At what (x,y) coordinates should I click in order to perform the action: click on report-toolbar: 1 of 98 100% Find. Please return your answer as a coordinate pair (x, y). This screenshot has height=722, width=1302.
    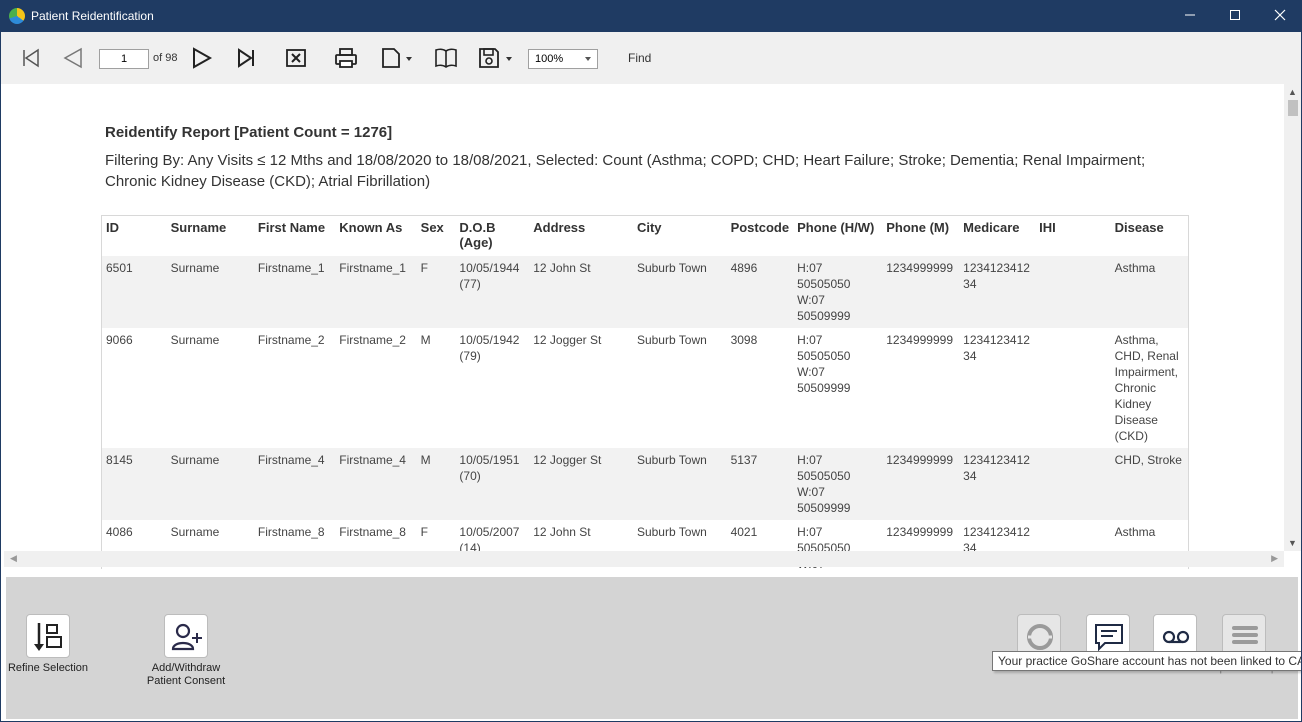
    Looking at the image, I should click on (651, 58).